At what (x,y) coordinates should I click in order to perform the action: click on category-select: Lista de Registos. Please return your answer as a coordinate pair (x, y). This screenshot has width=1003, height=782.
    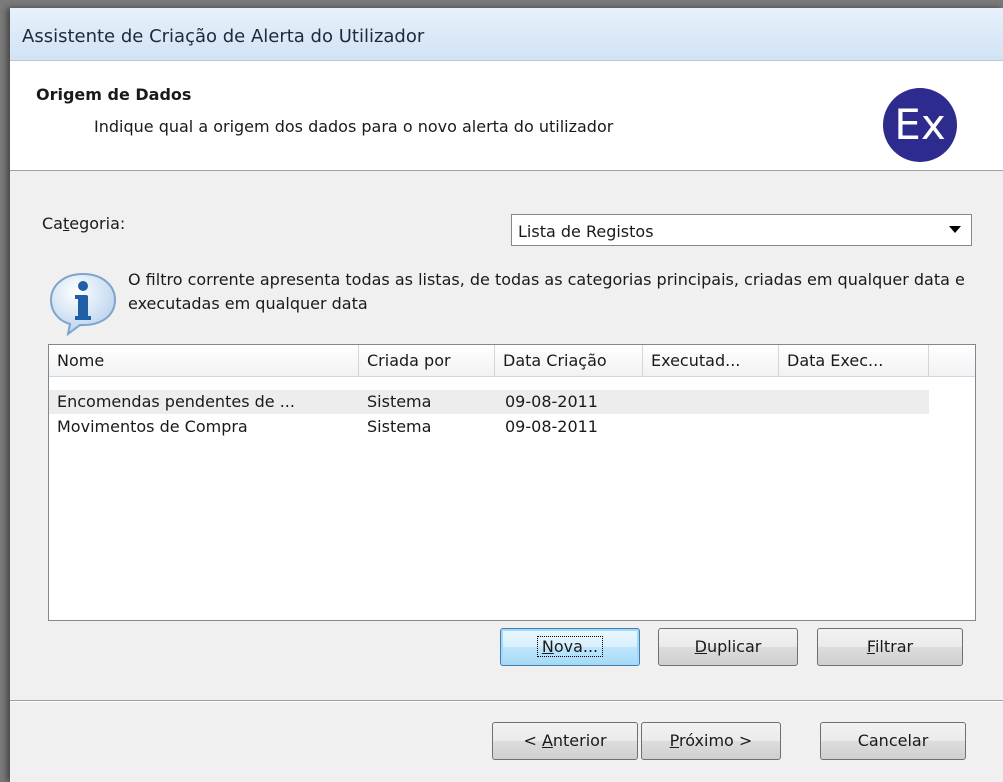
    Looking at the image, I should click on (741, 230).